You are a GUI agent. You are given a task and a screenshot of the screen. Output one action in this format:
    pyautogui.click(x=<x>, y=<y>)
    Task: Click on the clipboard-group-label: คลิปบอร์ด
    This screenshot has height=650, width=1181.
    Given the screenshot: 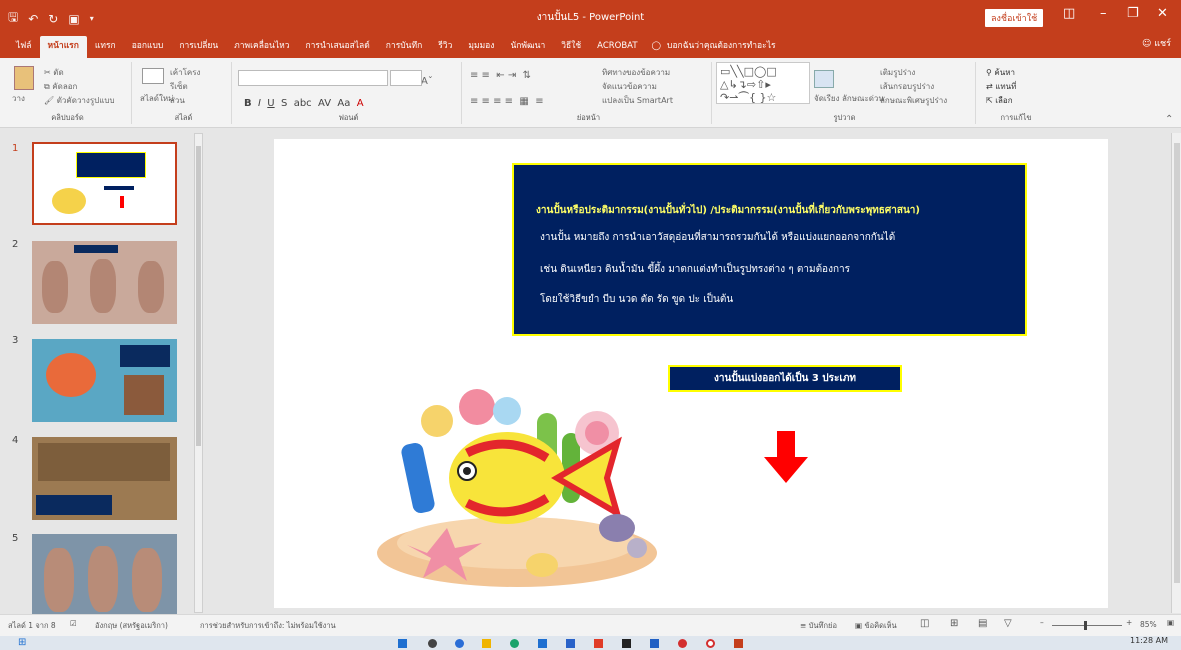 What is the action you would take?
    pyautogui.click(x=67, y=117)
    